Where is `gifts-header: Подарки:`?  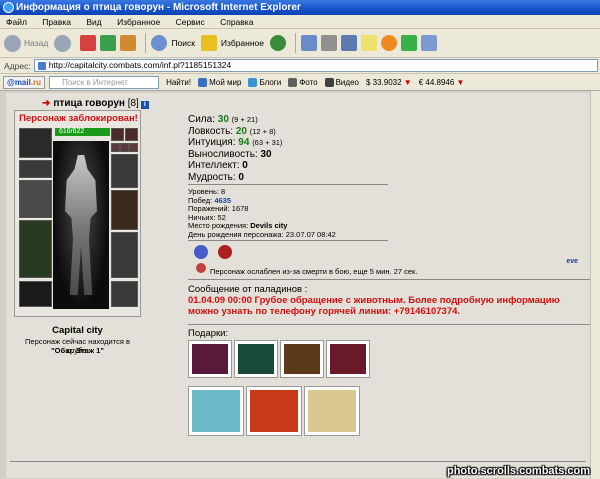
gifts-header: Подарки: is located at coordinates (208, 333).